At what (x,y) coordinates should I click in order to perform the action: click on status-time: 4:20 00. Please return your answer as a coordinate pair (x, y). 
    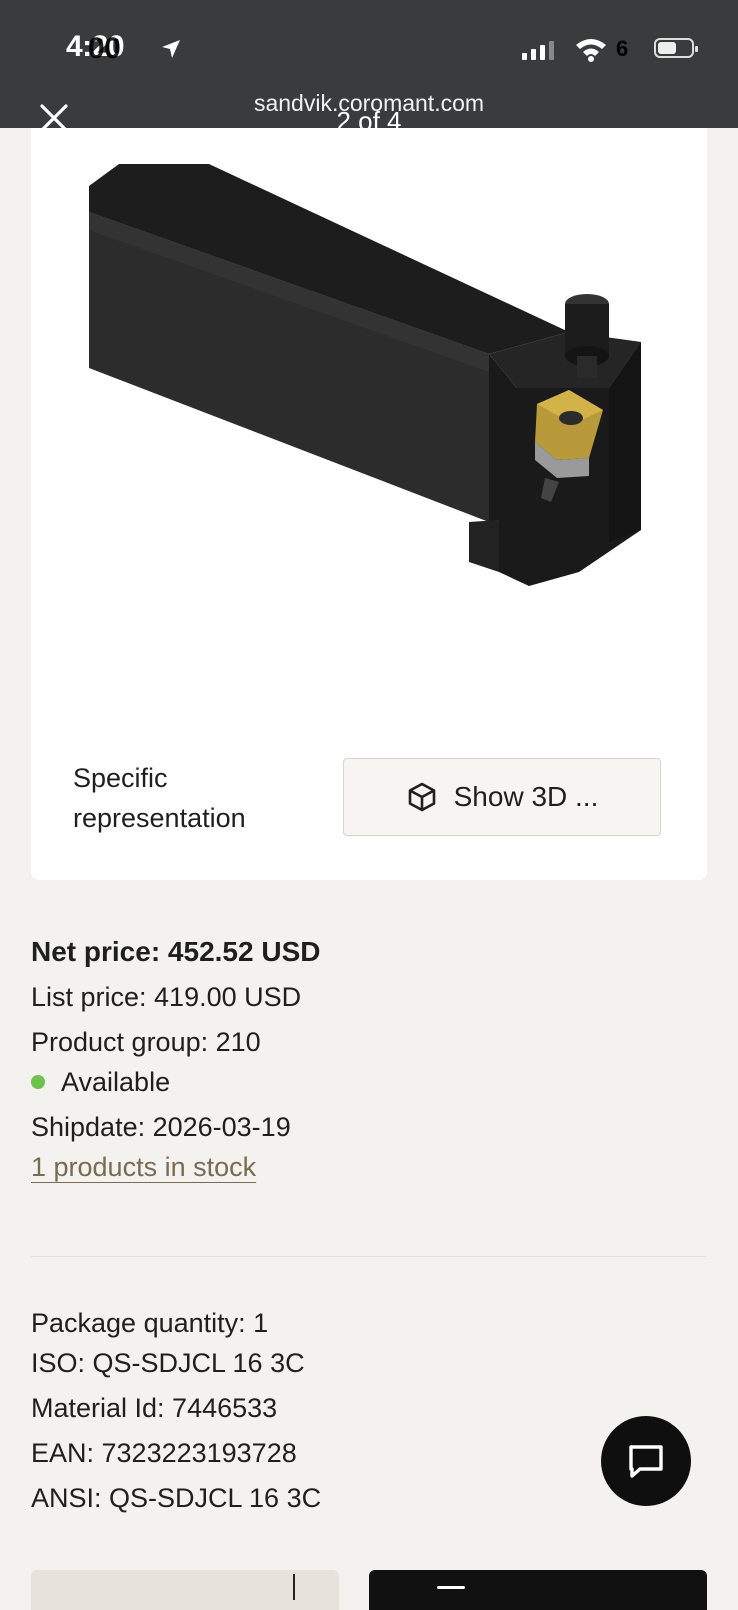
    Looking at the image, I should click on (95, 47).